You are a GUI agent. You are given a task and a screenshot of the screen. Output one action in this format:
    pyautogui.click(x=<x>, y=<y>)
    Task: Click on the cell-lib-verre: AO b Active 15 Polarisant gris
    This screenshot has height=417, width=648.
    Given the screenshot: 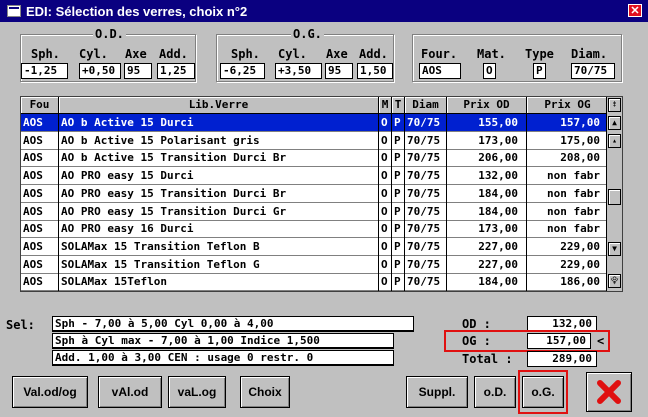 What is the action you would take?
    pyautogui.click(x=219, y=140)
    